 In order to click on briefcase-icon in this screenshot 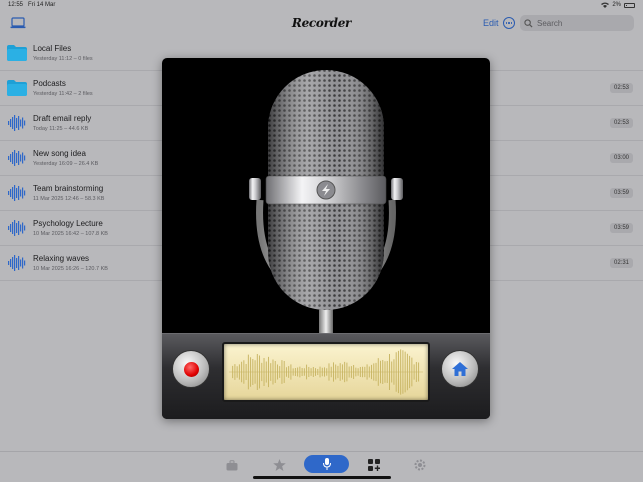, I will do `click(232, 464)`.